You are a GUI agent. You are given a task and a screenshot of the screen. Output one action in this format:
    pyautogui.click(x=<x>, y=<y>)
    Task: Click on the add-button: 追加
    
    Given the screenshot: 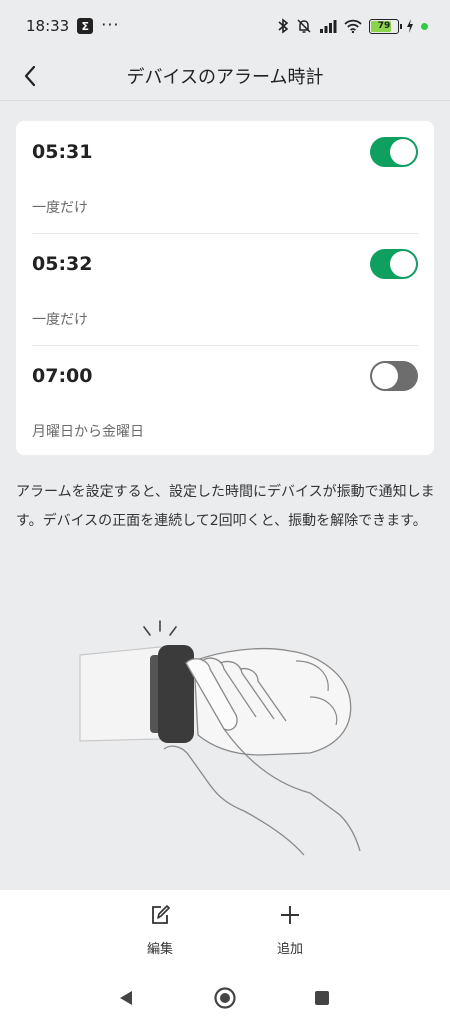 What is the action you would take?
    pyautogui.click(x=290, y=932)
    